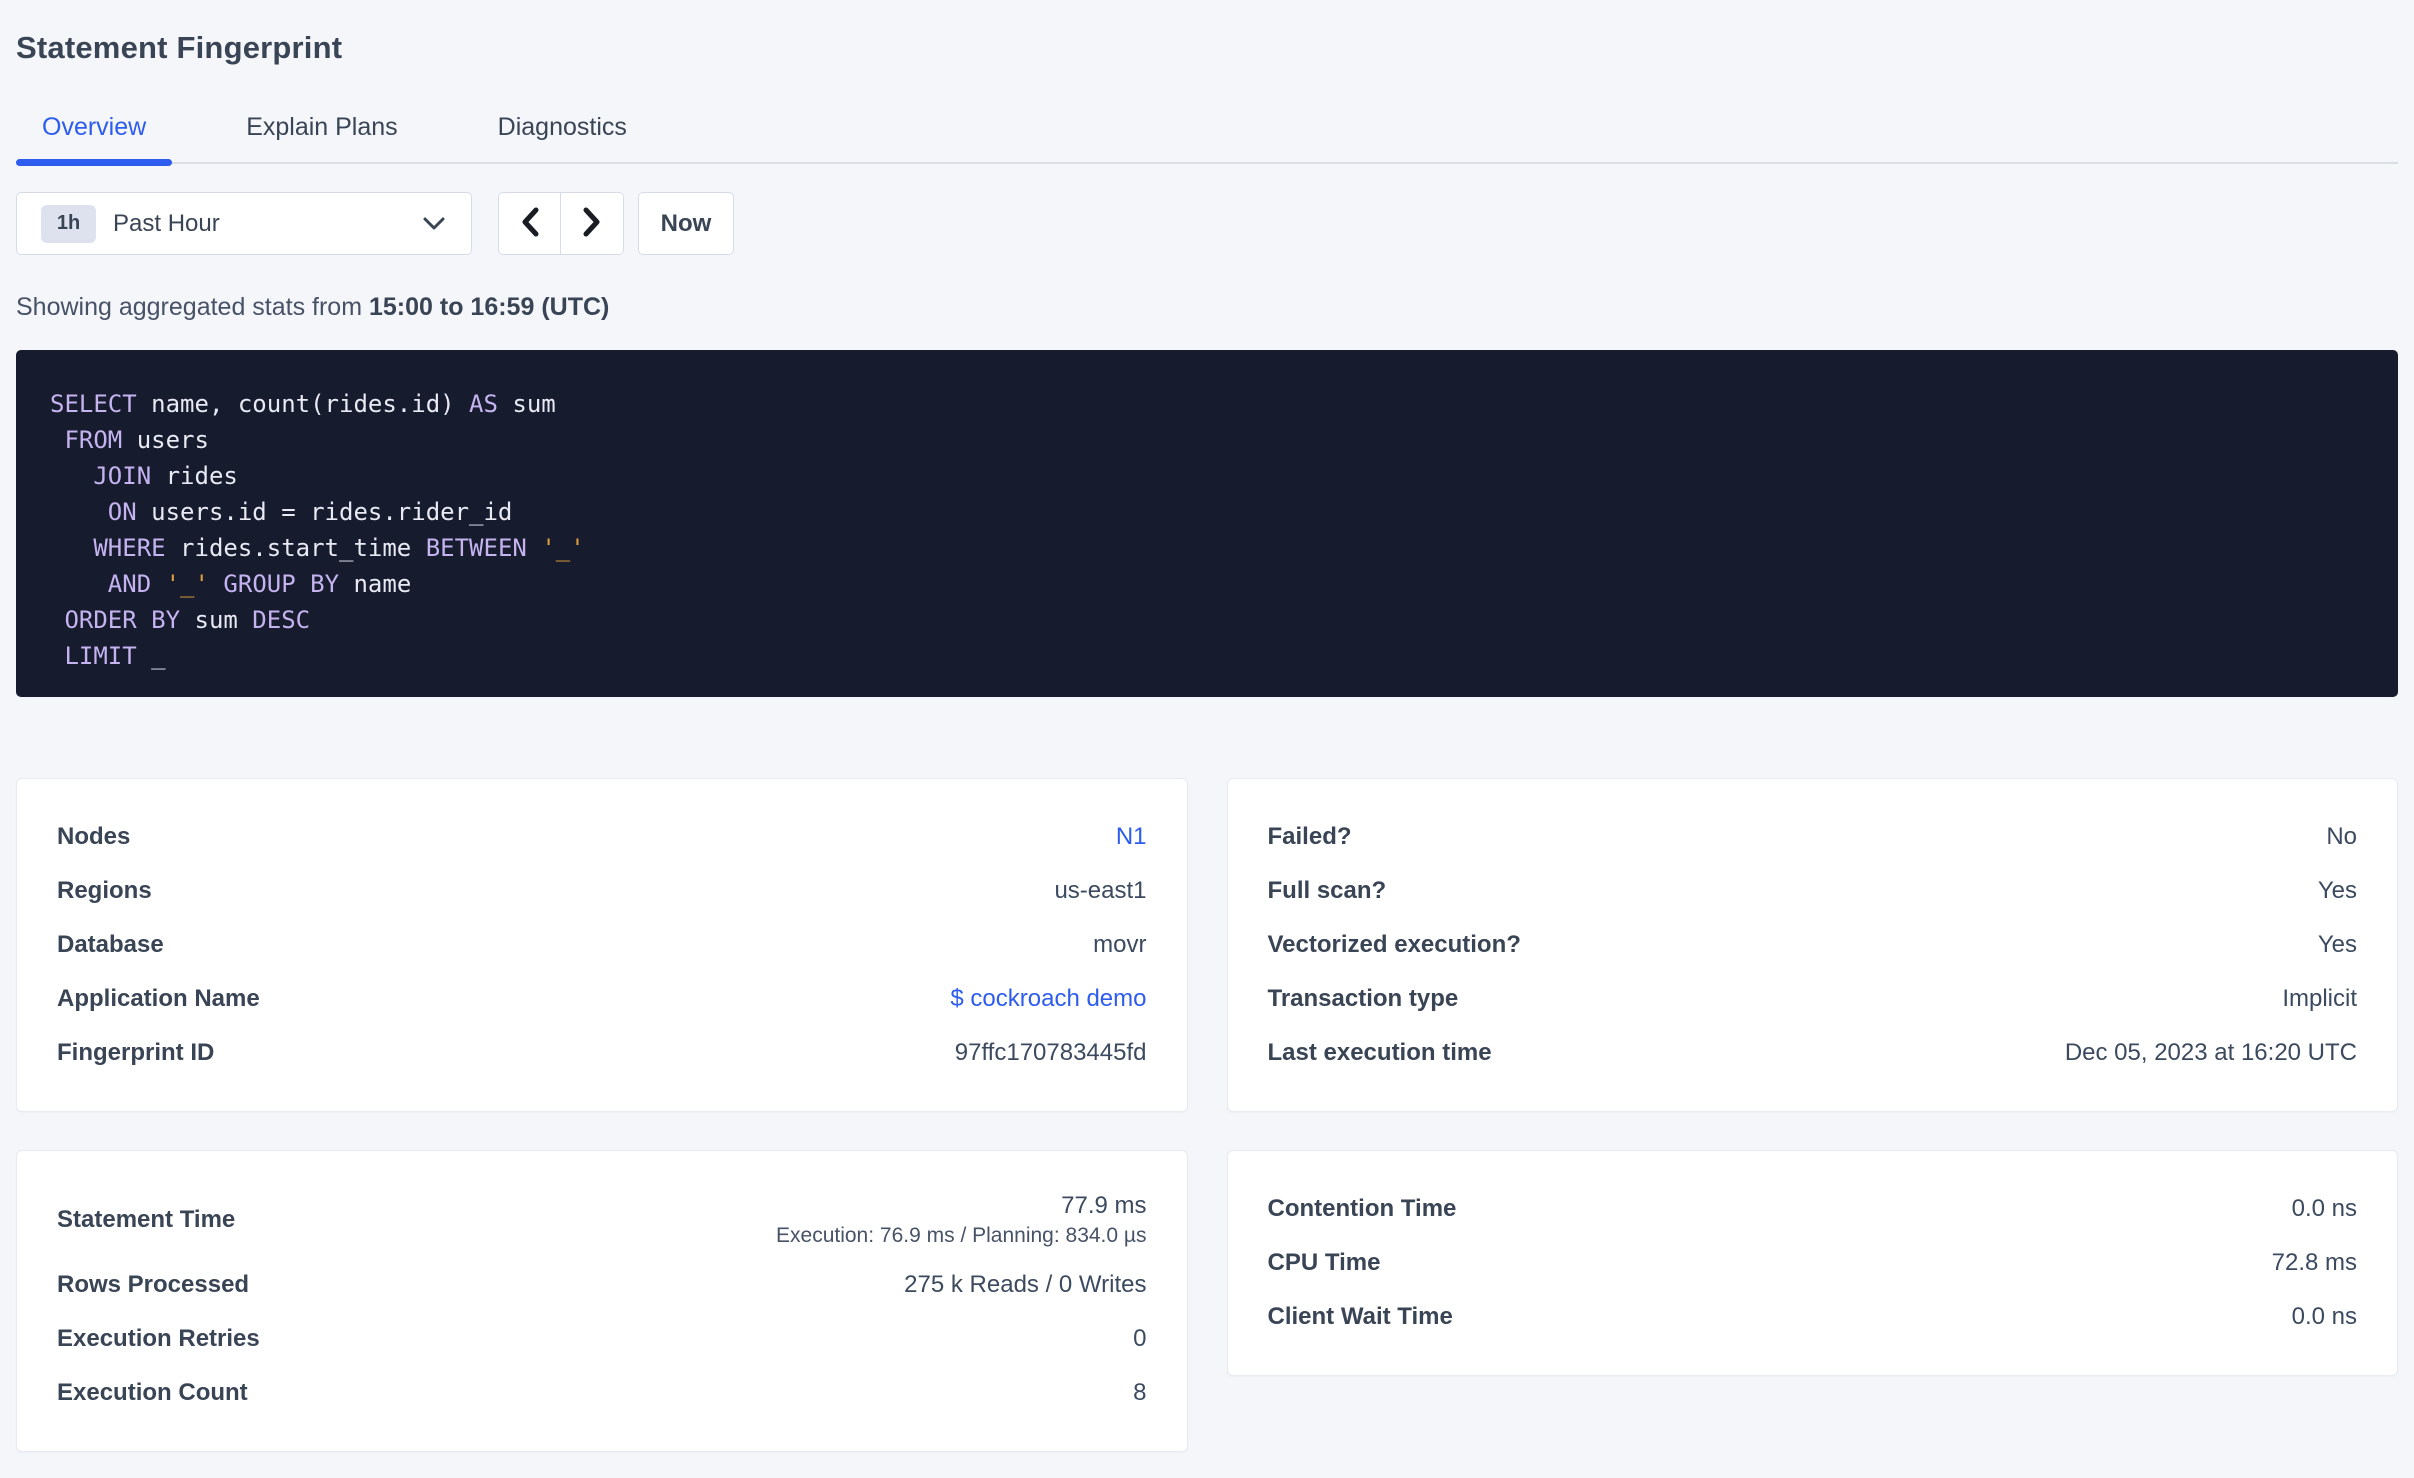  Describe the element at coordinates (165, 440) in the screenshot. I see `sql-token: users` at that location.